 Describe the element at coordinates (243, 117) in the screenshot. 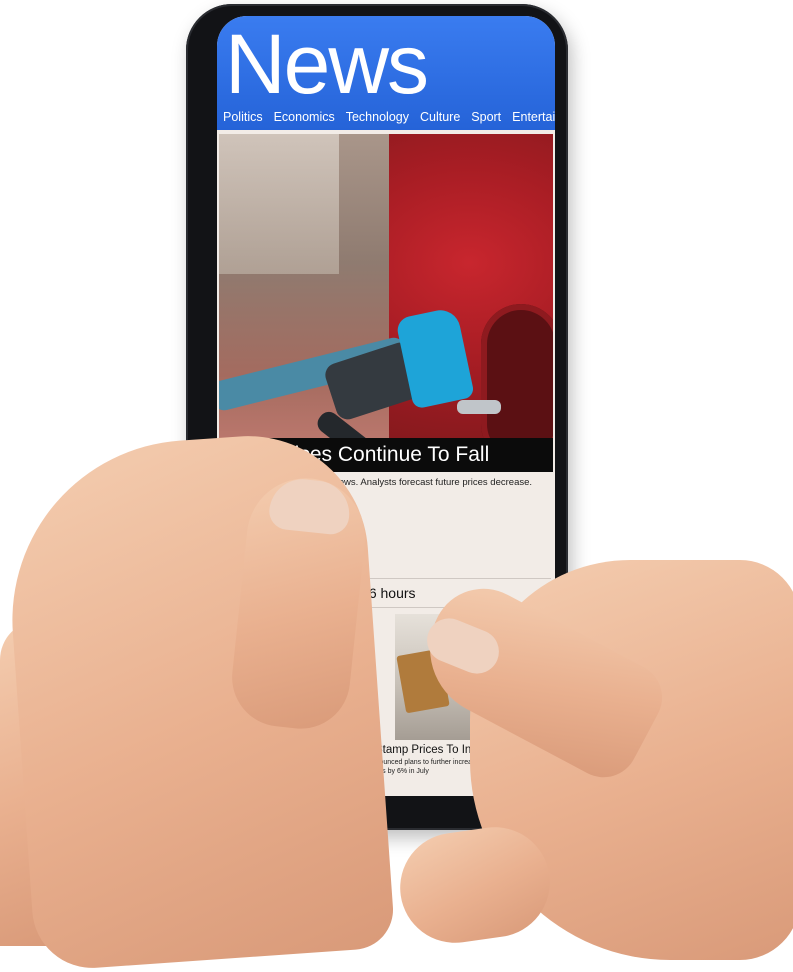

I see `nav-item-politics: Politics` at that location.